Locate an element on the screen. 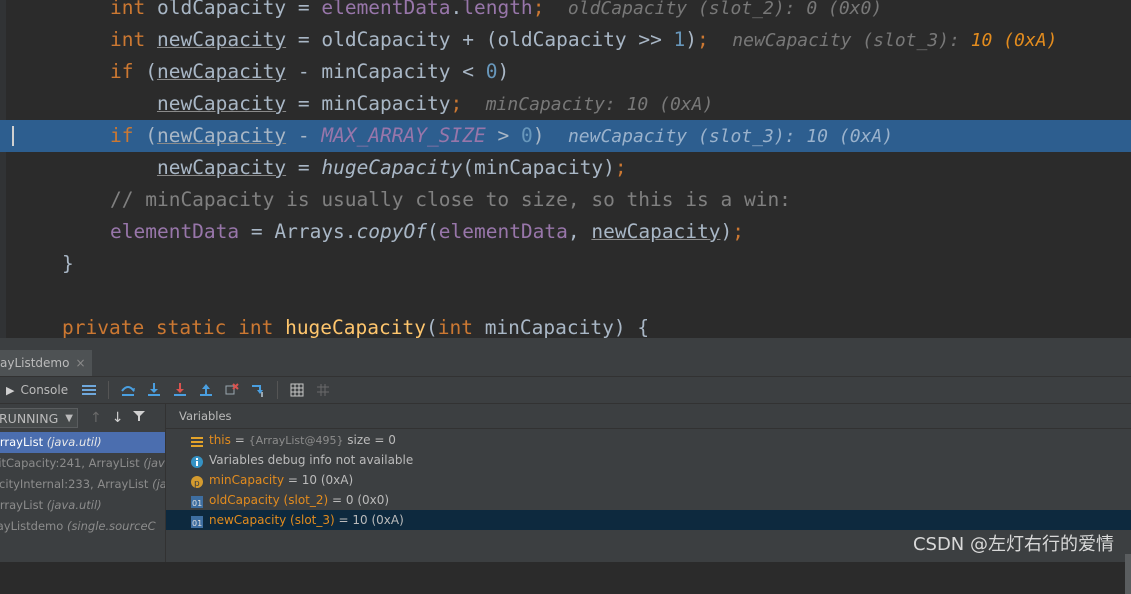  console-tab: ▶ Console is located at coordinates (37, 390).